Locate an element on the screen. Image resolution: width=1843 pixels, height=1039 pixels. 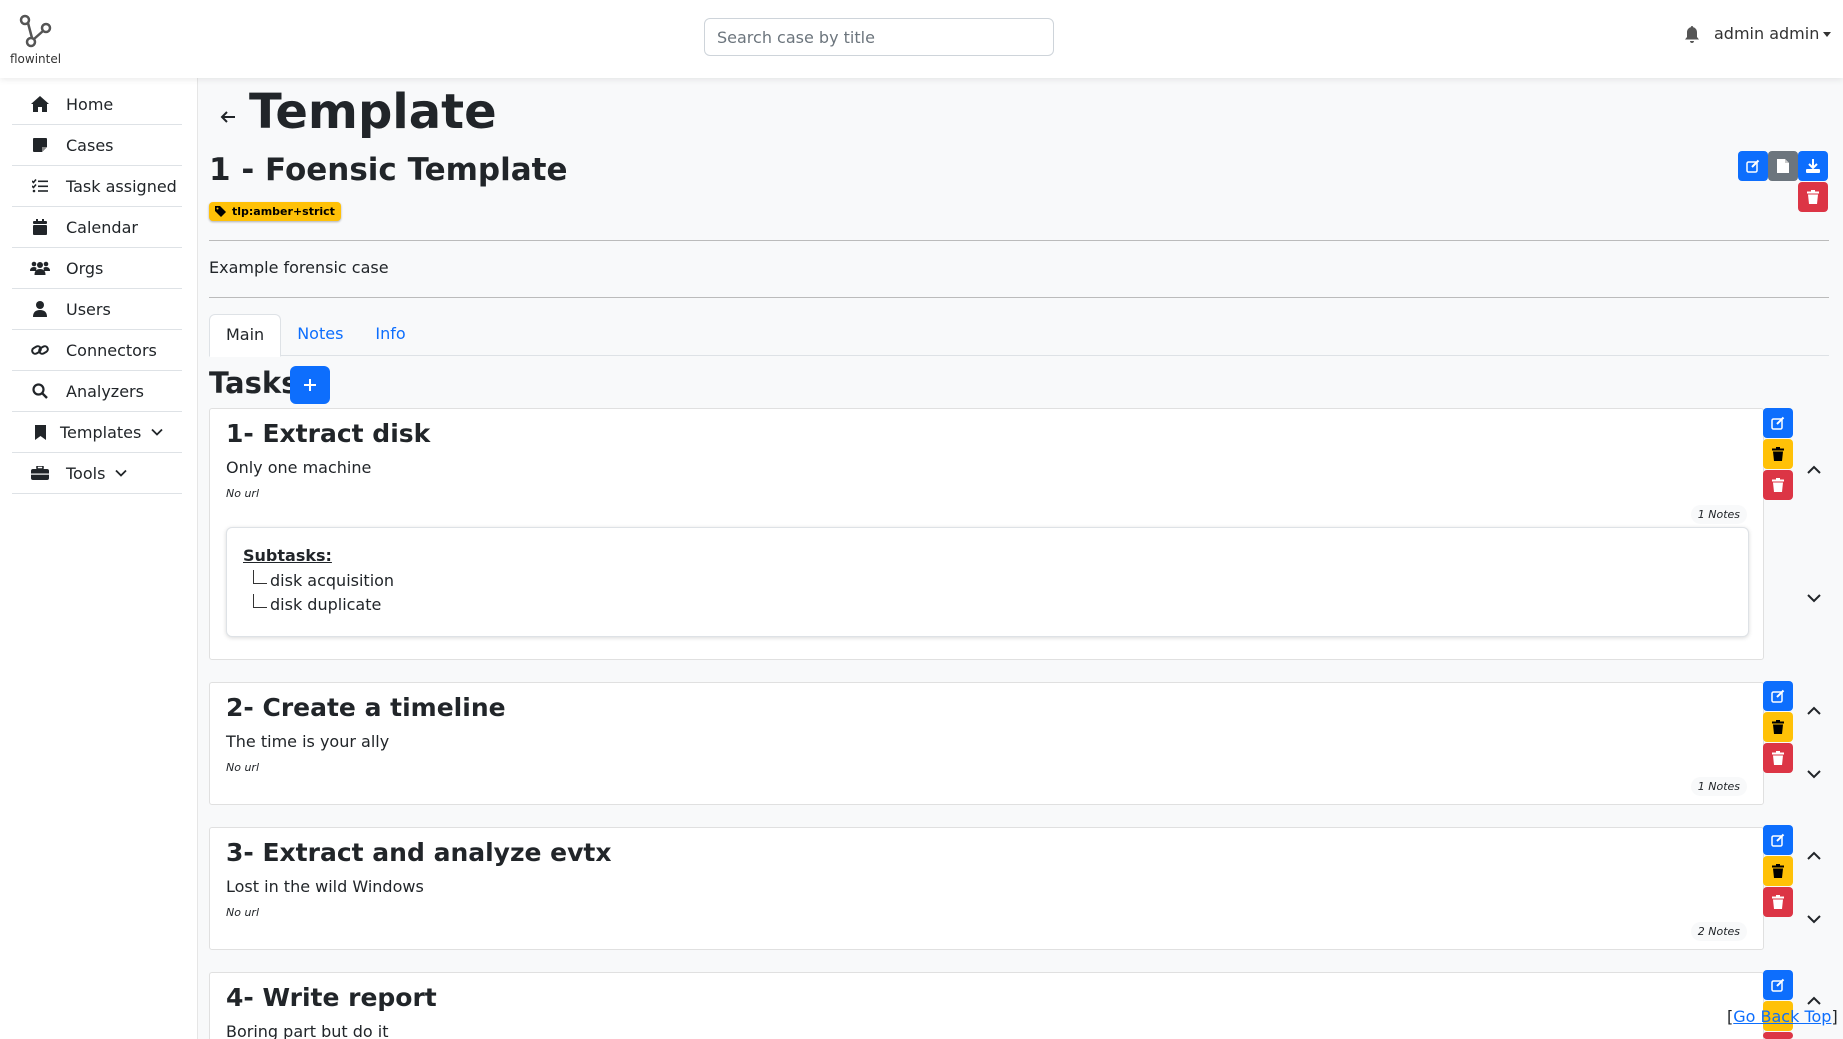
subtask-item: disk acquisition is located at coordinates (323, 580).